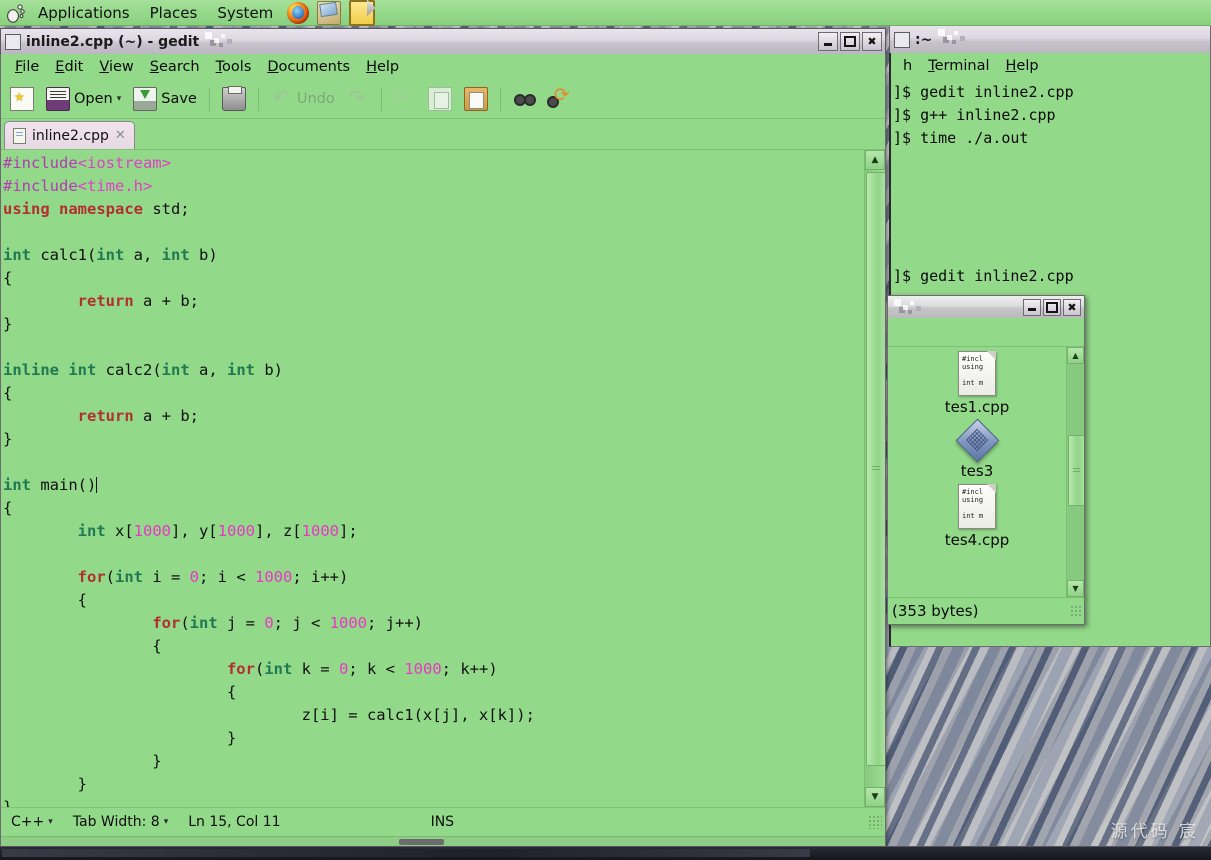 The width and height of the screenshot is (1211, 860). I want to click on code-line: int calc1(int a, int b), so click(110, 255).